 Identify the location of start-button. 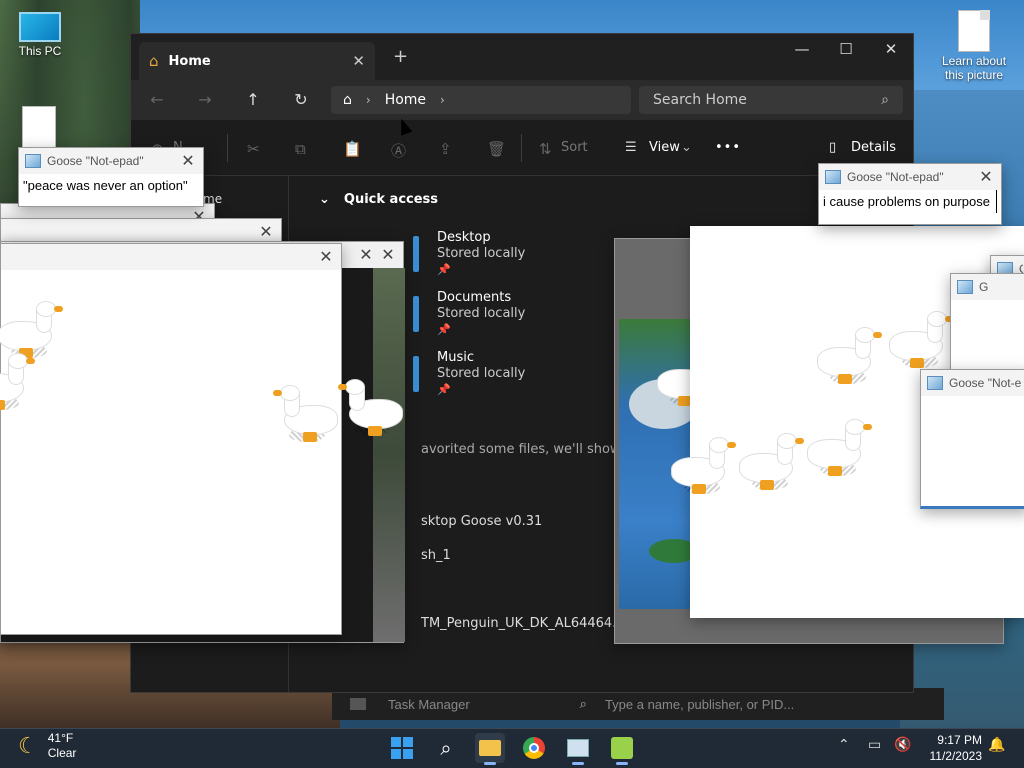
(402, 748).